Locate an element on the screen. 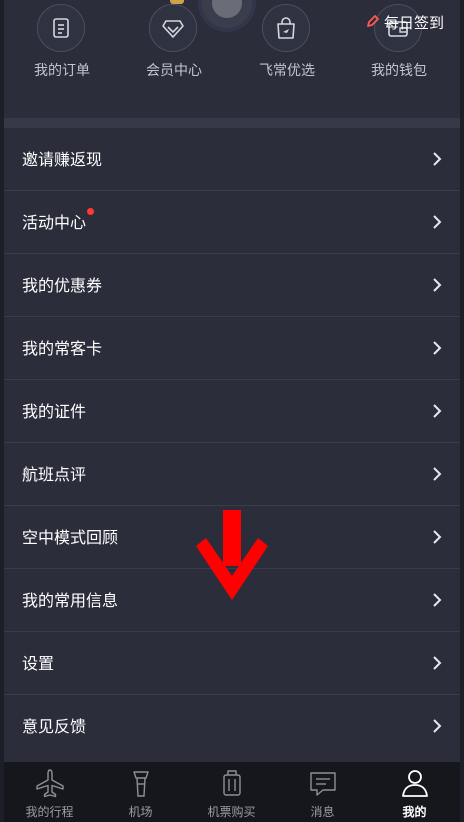 This screenshot has width=464, height=822. bottom-tab-bar: 我的行程 机场 机票购买 消息 我的 is located at coordinates (232, 792).